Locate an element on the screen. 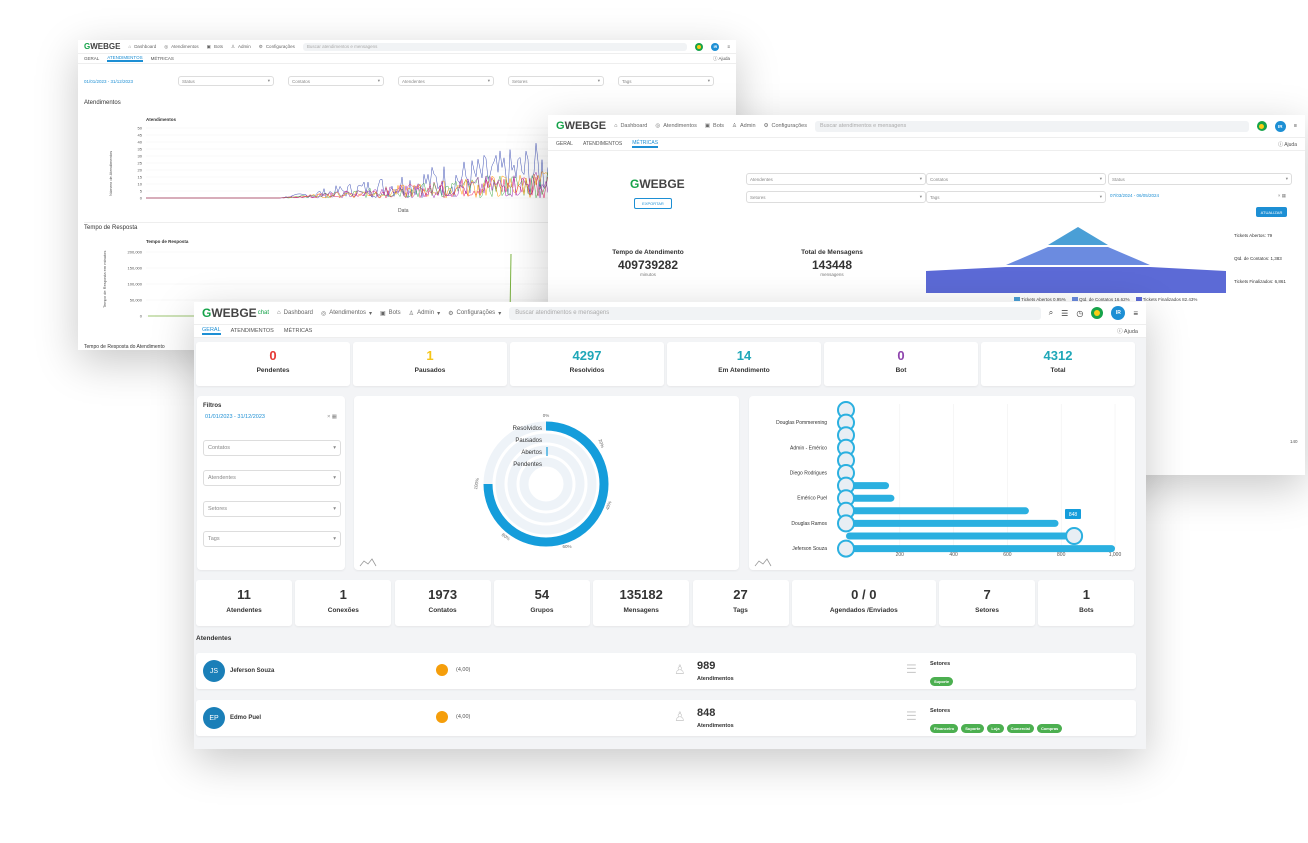 The image size is (1308, 843). stat-resolvidos-label: Resolvidos is located at coordinates (587, 370).